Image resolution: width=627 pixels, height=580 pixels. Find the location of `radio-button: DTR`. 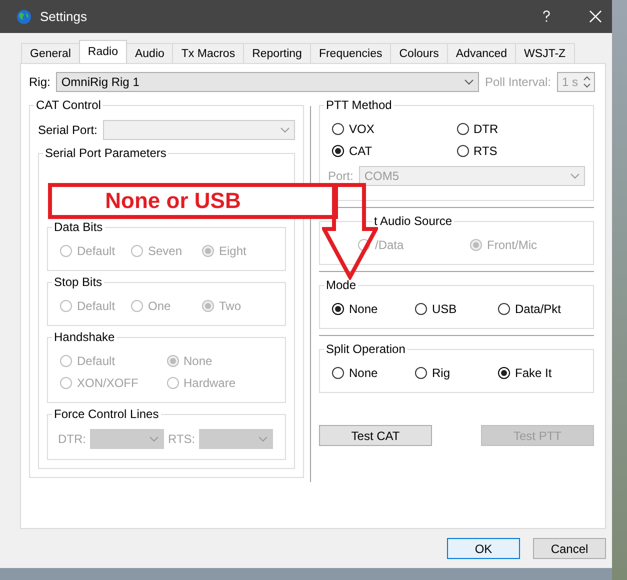

radio-button: DTR is located at coordinates (477, 129).